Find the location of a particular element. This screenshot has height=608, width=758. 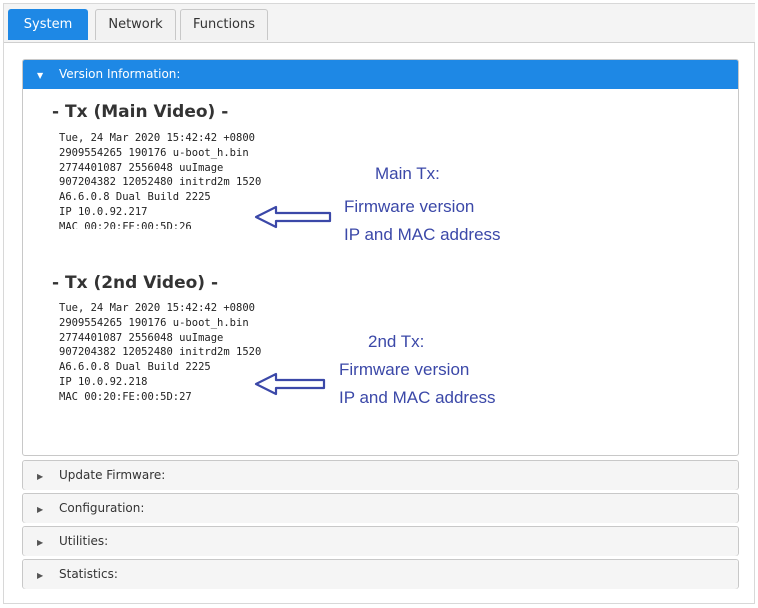

annotation-main-tx-firmware: Firmware version is located at coordinates (409, 206).